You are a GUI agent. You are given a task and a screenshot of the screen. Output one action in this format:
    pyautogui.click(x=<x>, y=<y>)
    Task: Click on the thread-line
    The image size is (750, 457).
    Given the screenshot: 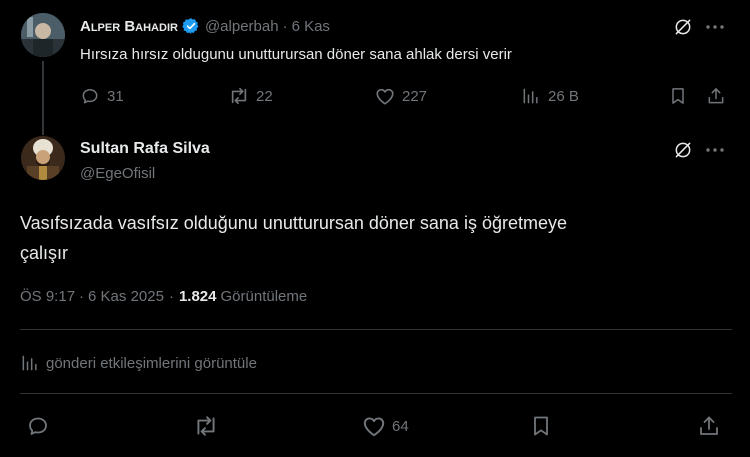 What is the action you would take?
    pyautogui.click(x=43, y=98)
    